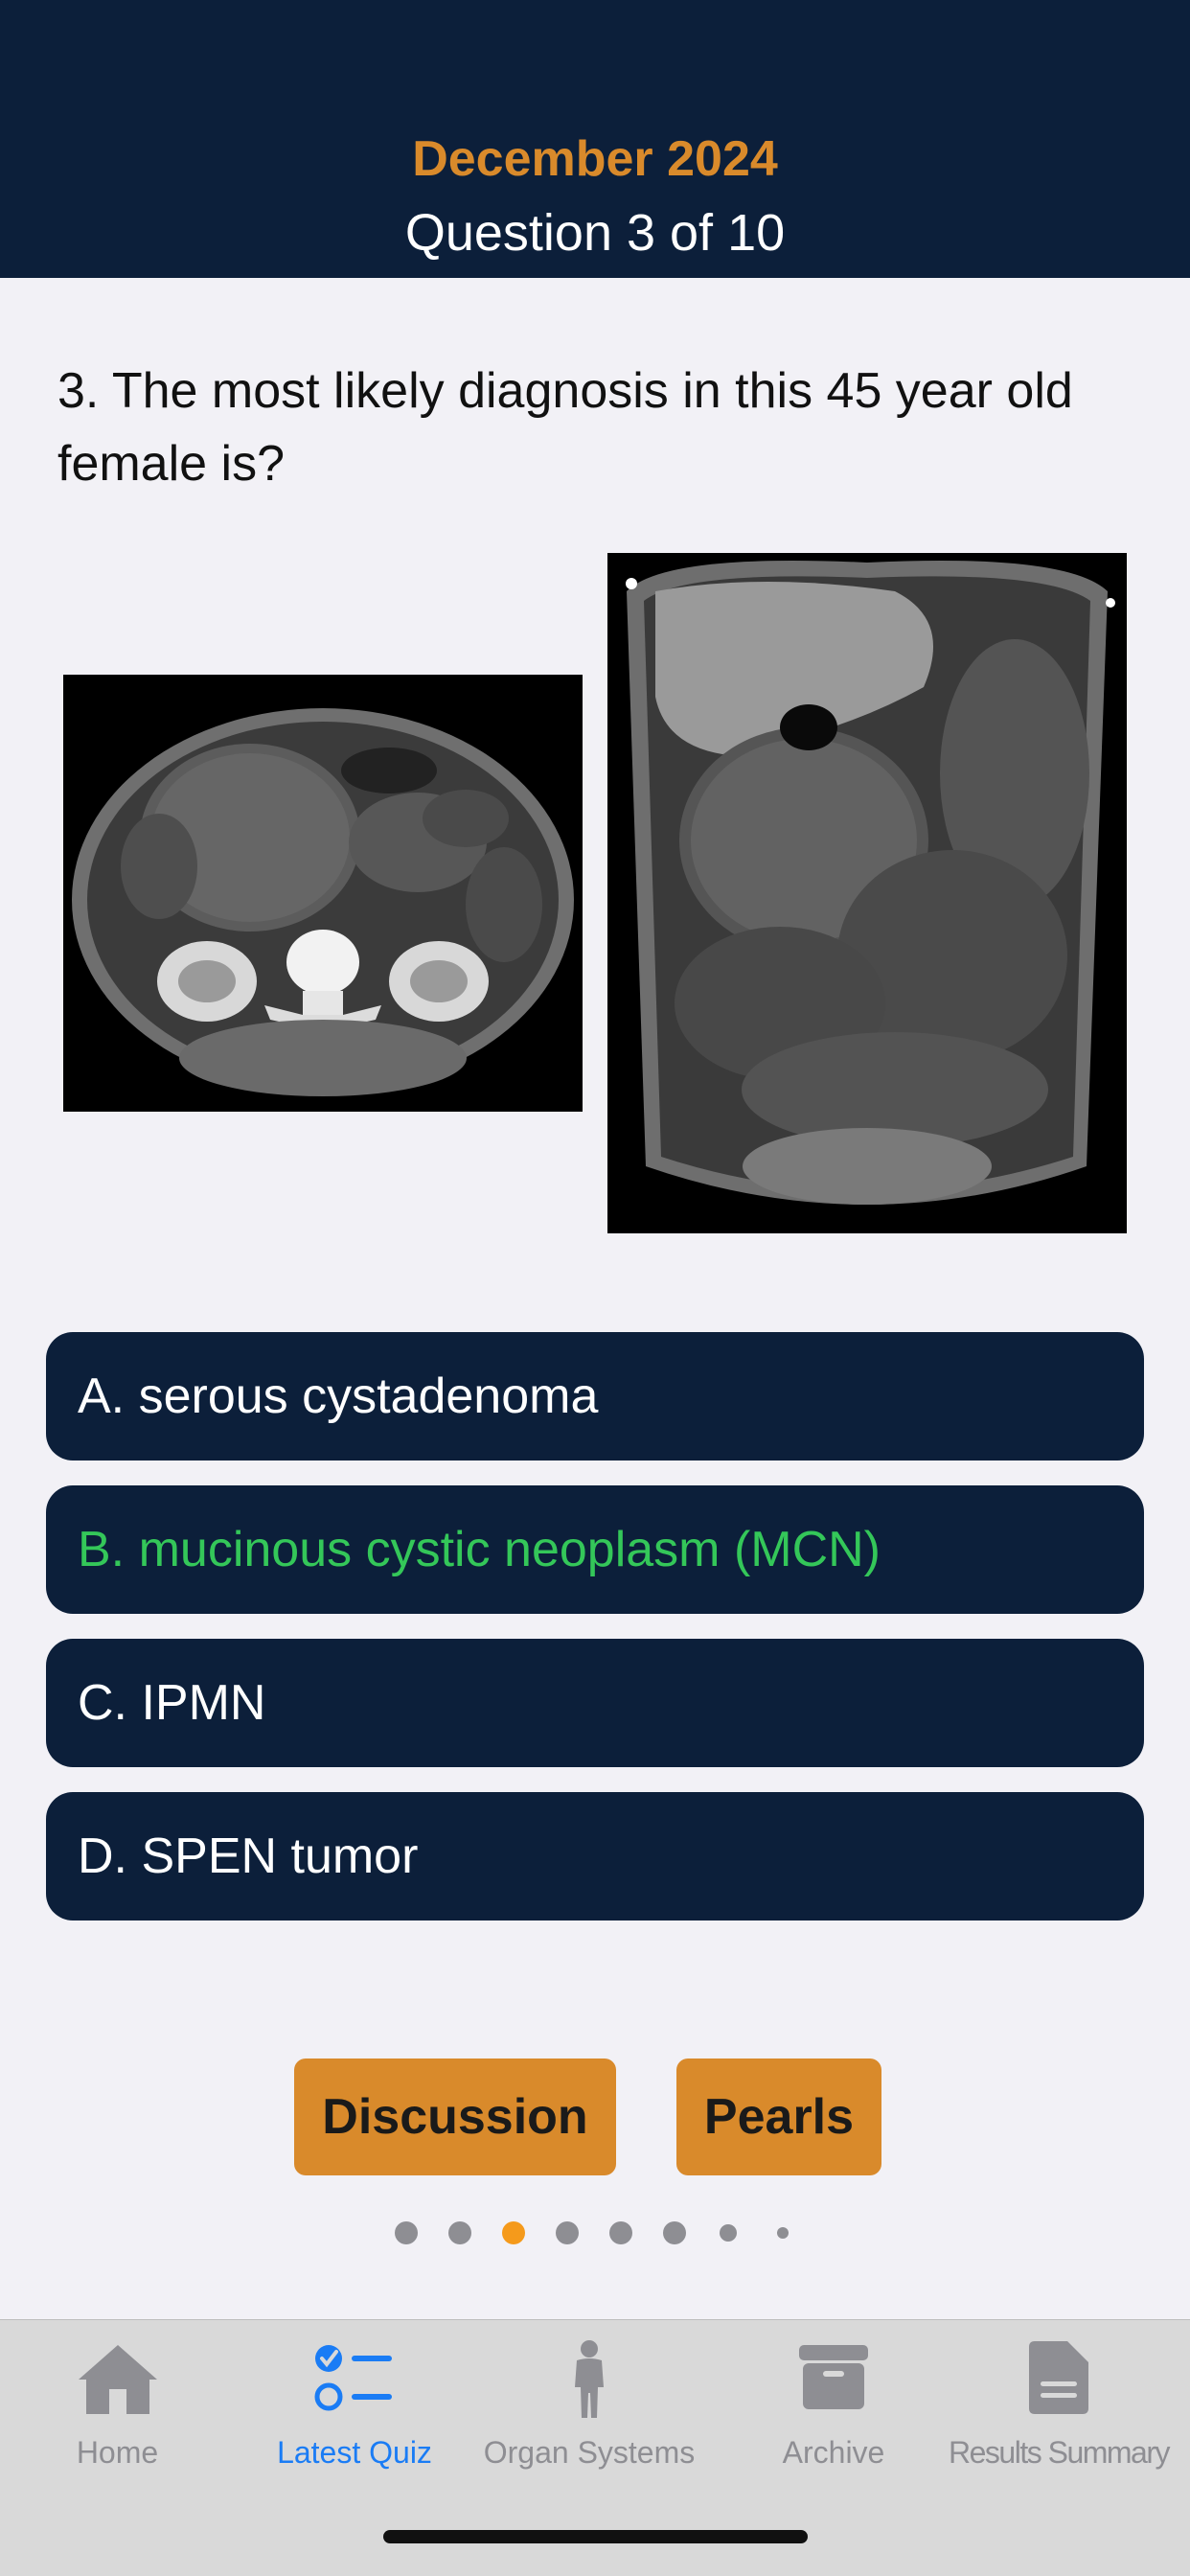 The height and width of the screenshot is (2576, 1190). I want to click on quiz-header: December 2024 Question 3 of 10, so click(595, 139).